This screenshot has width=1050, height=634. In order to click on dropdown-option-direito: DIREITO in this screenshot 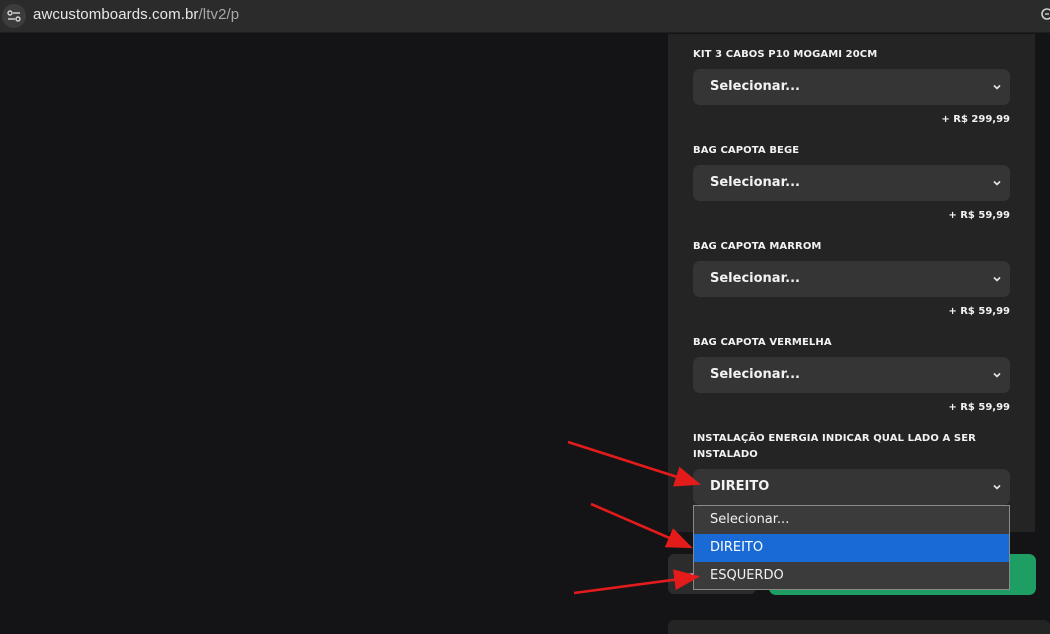, I will do `click(851, 548)`.